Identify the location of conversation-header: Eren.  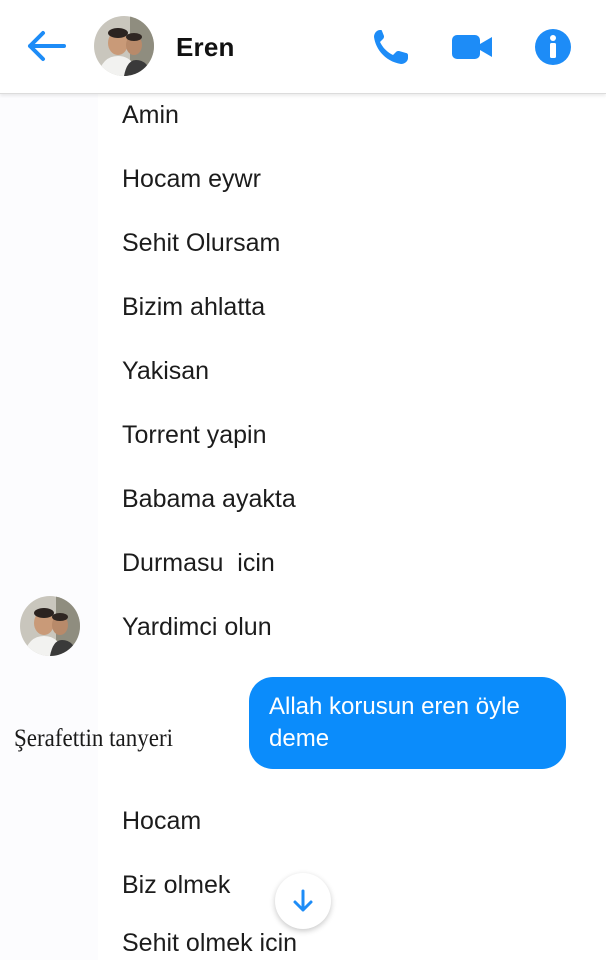
(303, 47).